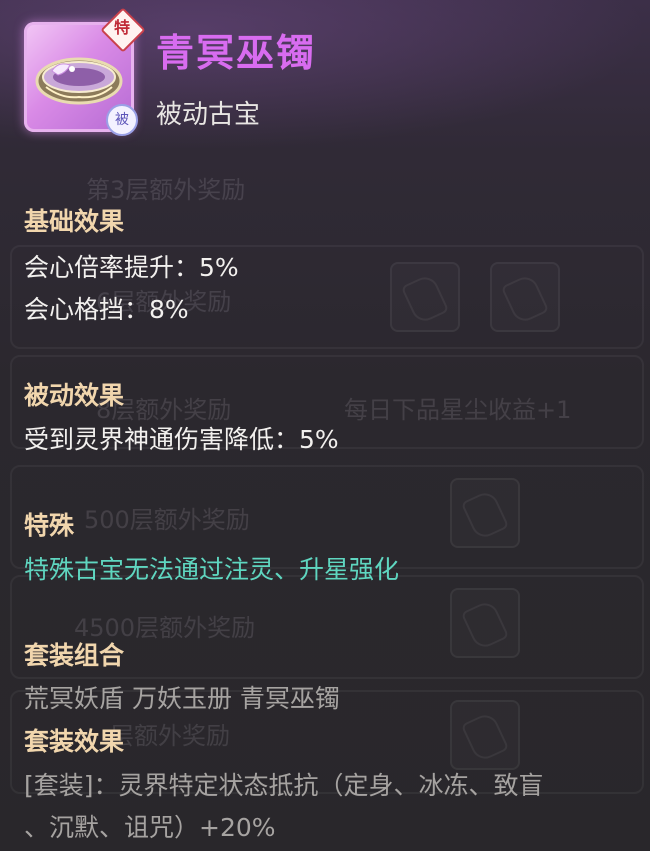  I want to click on basic-effect-line: 会心倍率提升：5%, so click(131, 267).